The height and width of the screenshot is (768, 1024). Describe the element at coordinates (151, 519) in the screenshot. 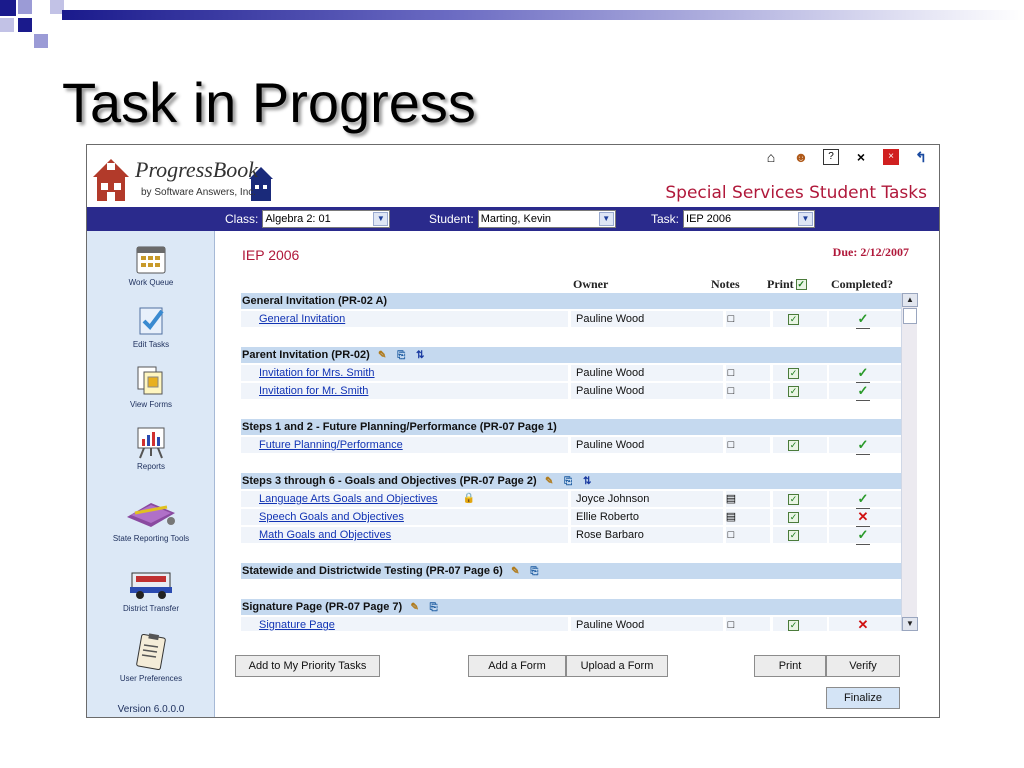

I see `sidebar-item-state-reporting-tools: State Reporting Tools` at that location.